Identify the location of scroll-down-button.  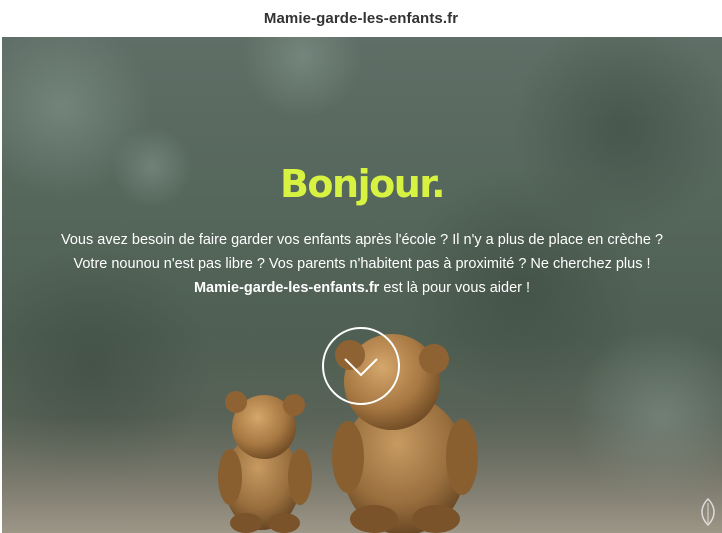
(361, 366).